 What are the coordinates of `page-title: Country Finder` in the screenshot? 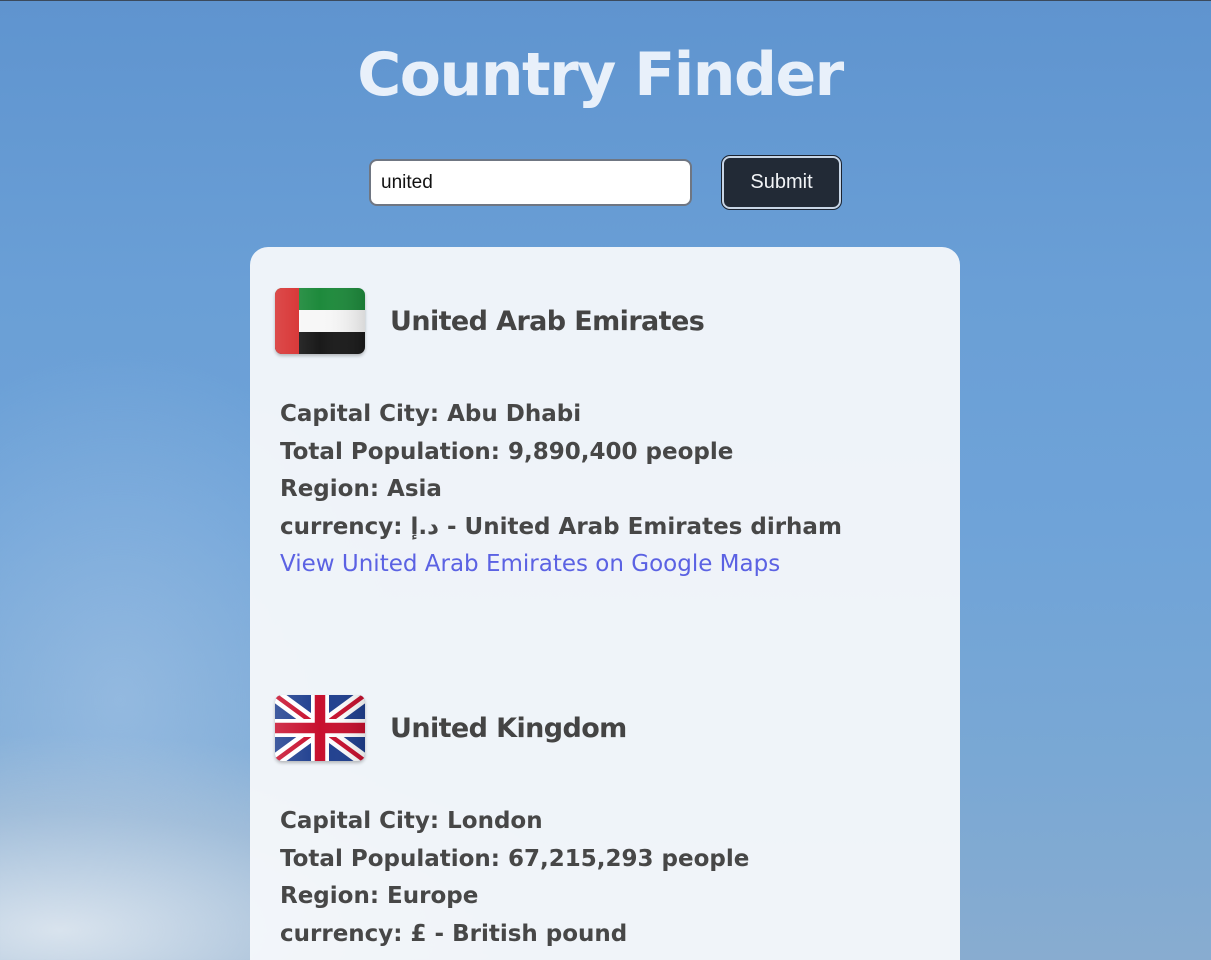 It's located at (600, 75).